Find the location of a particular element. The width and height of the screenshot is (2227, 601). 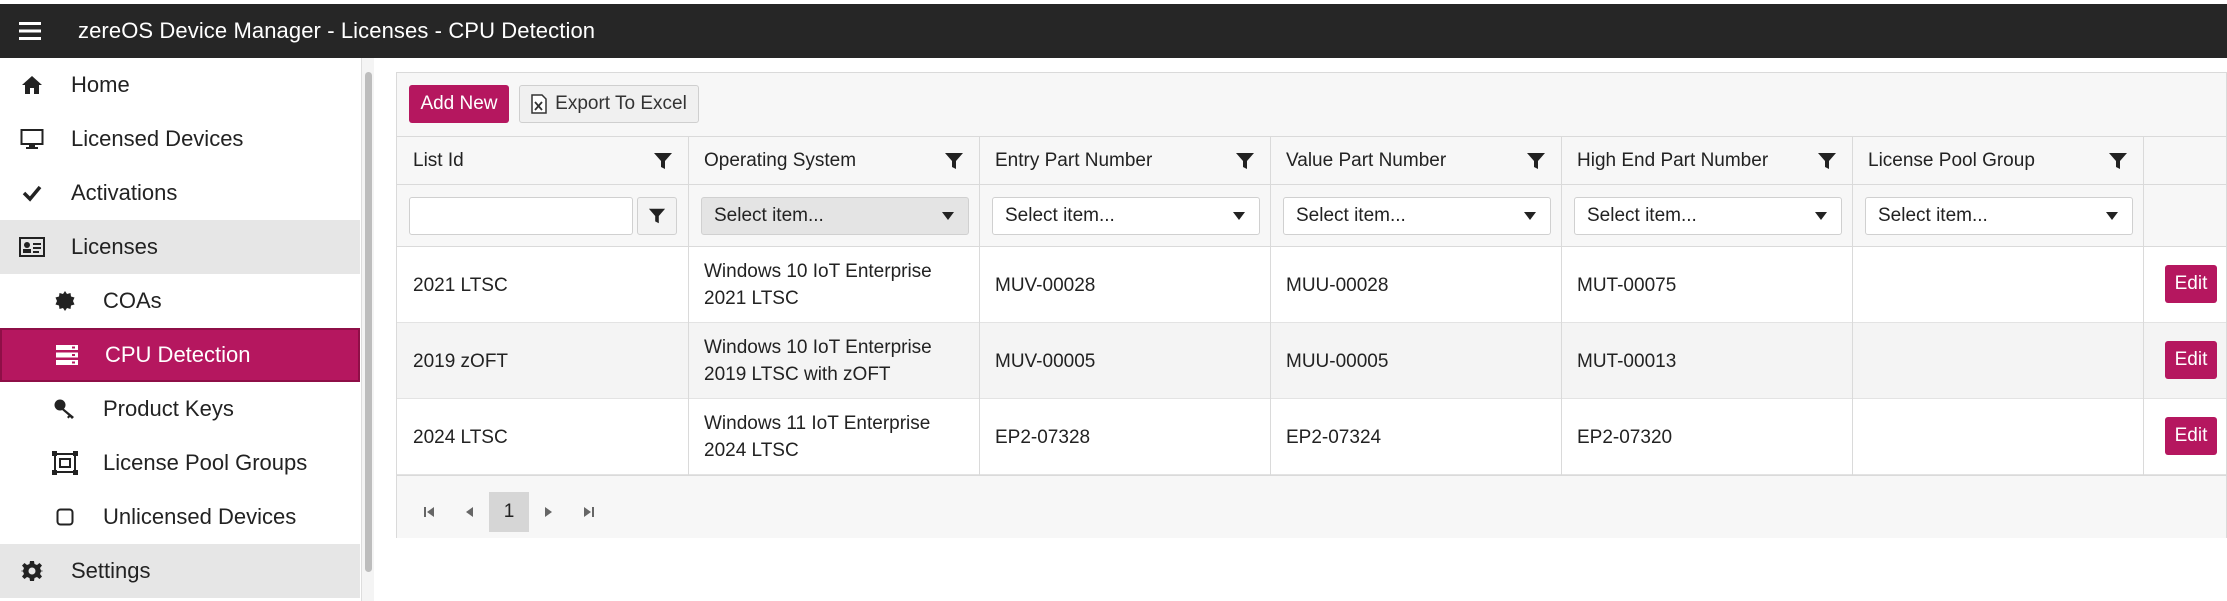

square-outline-icon is located at coordinates (65, 517).